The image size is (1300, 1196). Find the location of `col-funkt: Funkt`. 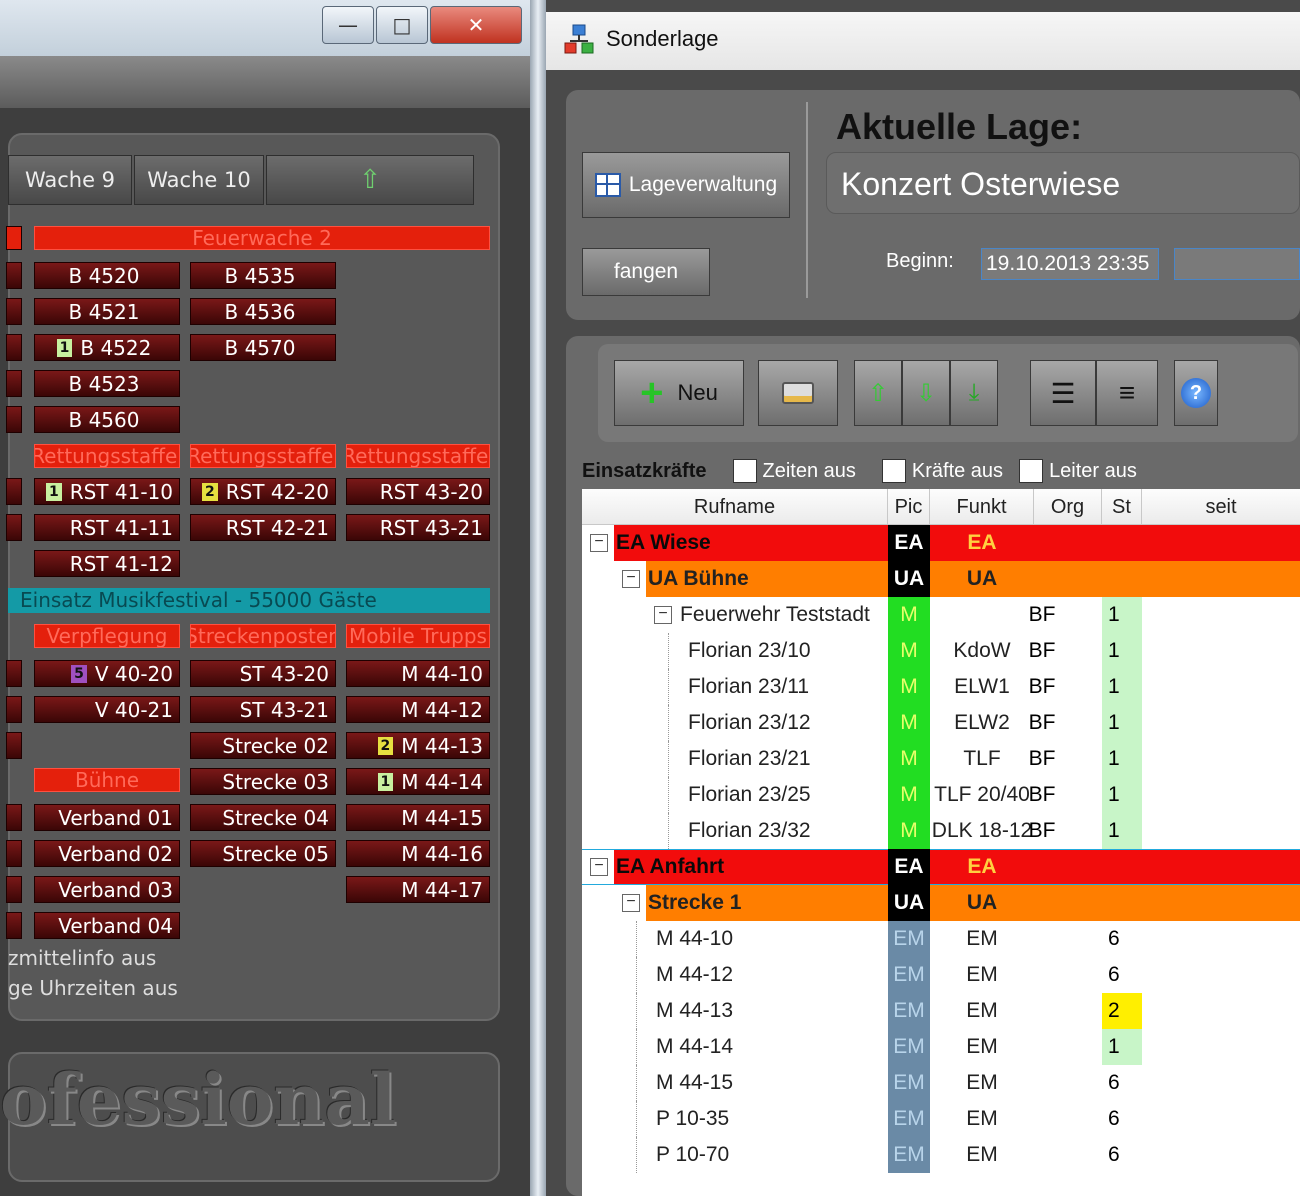

col-funkt: Funkt is located at coordinates (982, 507).